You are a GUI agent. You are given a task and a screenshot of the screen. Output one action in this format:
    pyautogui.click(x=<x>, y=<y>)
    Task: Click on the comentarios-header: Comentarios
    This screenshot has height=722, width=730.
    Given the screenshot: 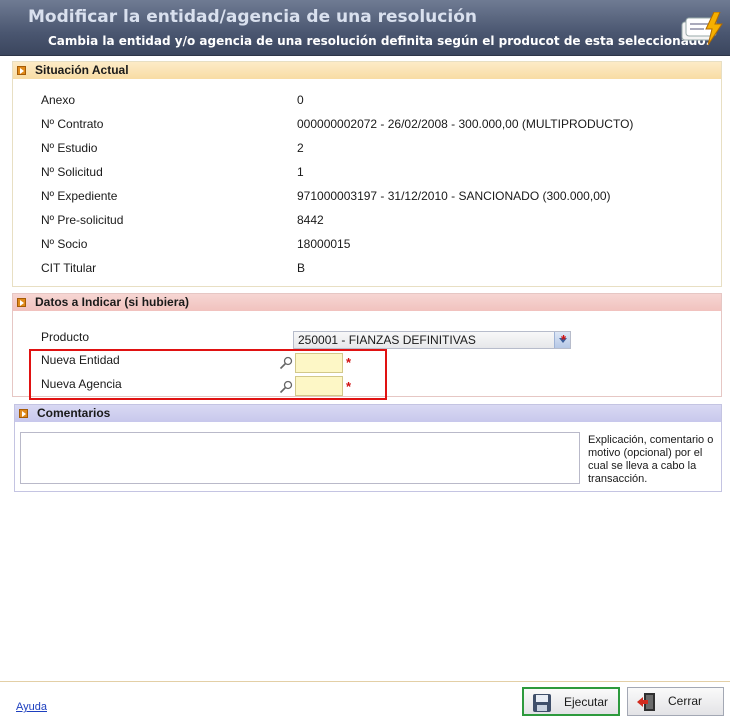 What is the action you would take?
    pyautogui.click(x=368, y=413)
    